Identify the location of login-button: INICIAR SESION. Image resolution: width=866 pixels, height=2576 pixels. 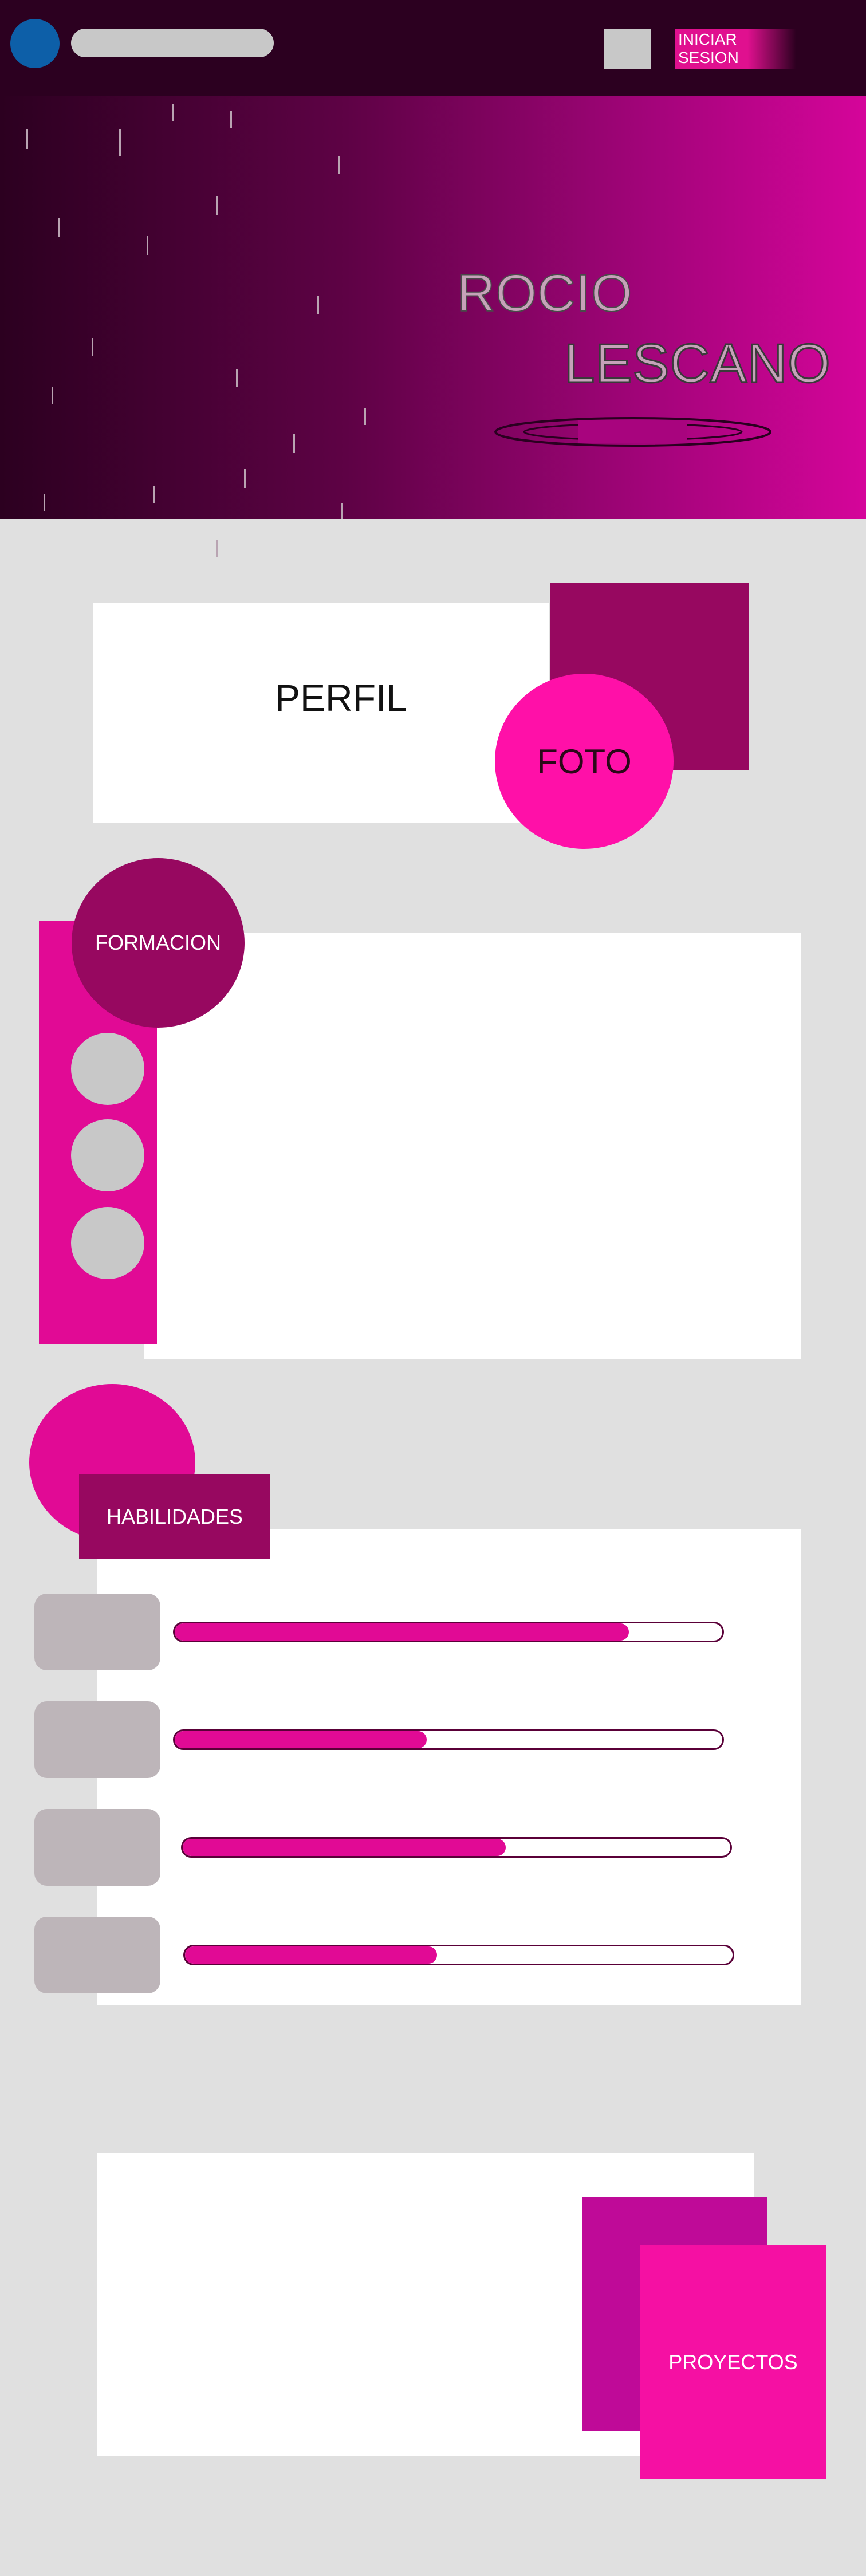
(735, 49).